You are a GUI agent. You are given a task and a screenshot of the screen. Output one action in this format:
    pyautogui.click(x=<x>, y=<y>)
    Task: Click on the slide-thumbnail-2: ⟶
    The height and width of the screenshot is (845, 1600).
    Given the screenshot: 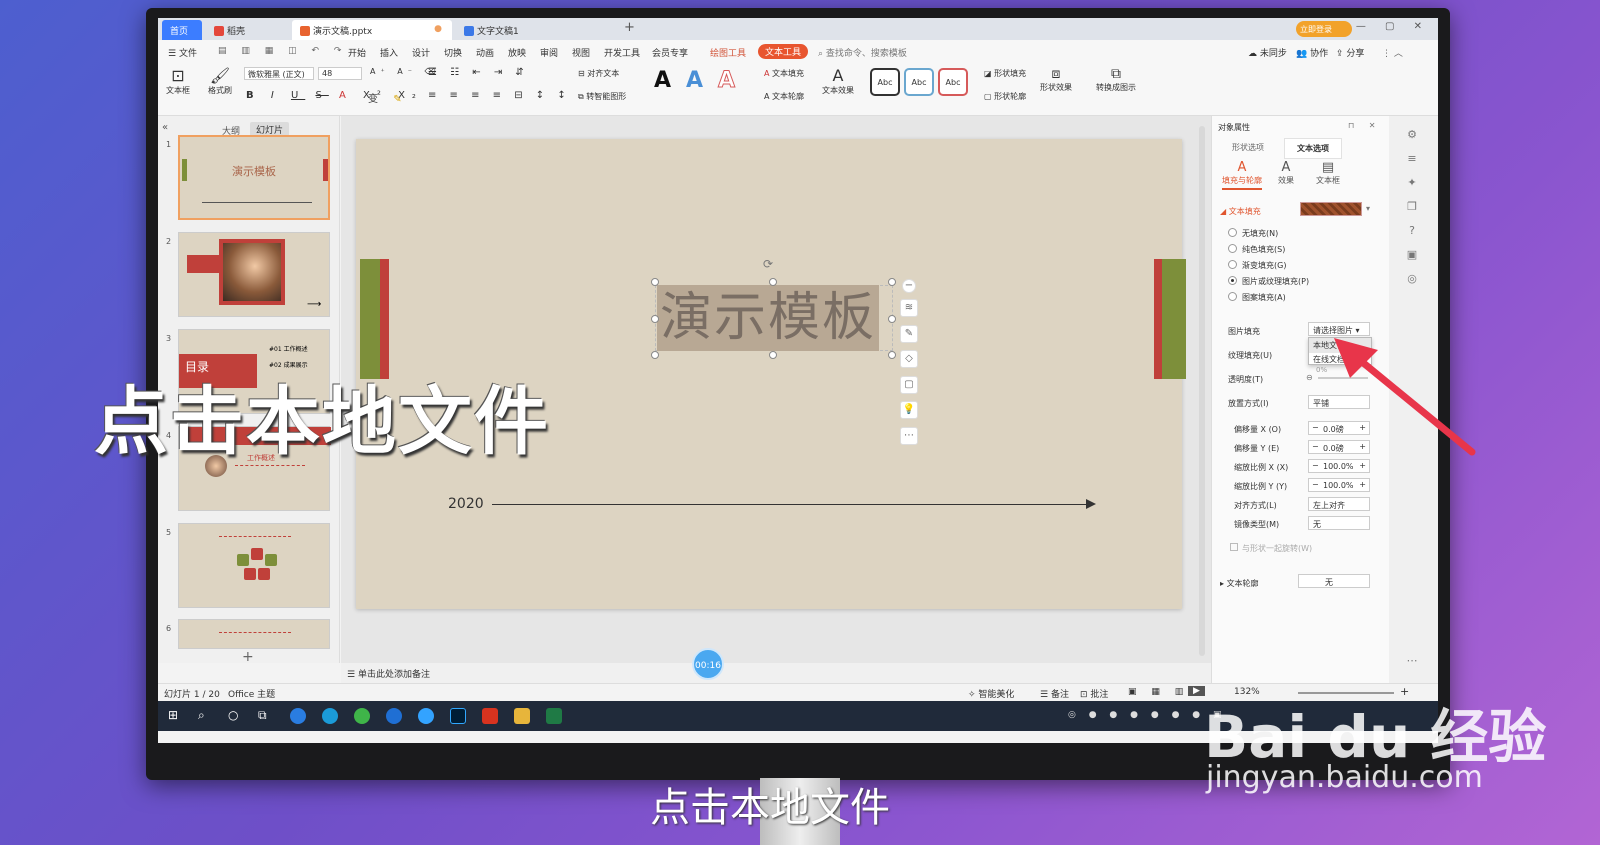 What is the action you would take?
    pyautogui.click(x=254, y=274)
    